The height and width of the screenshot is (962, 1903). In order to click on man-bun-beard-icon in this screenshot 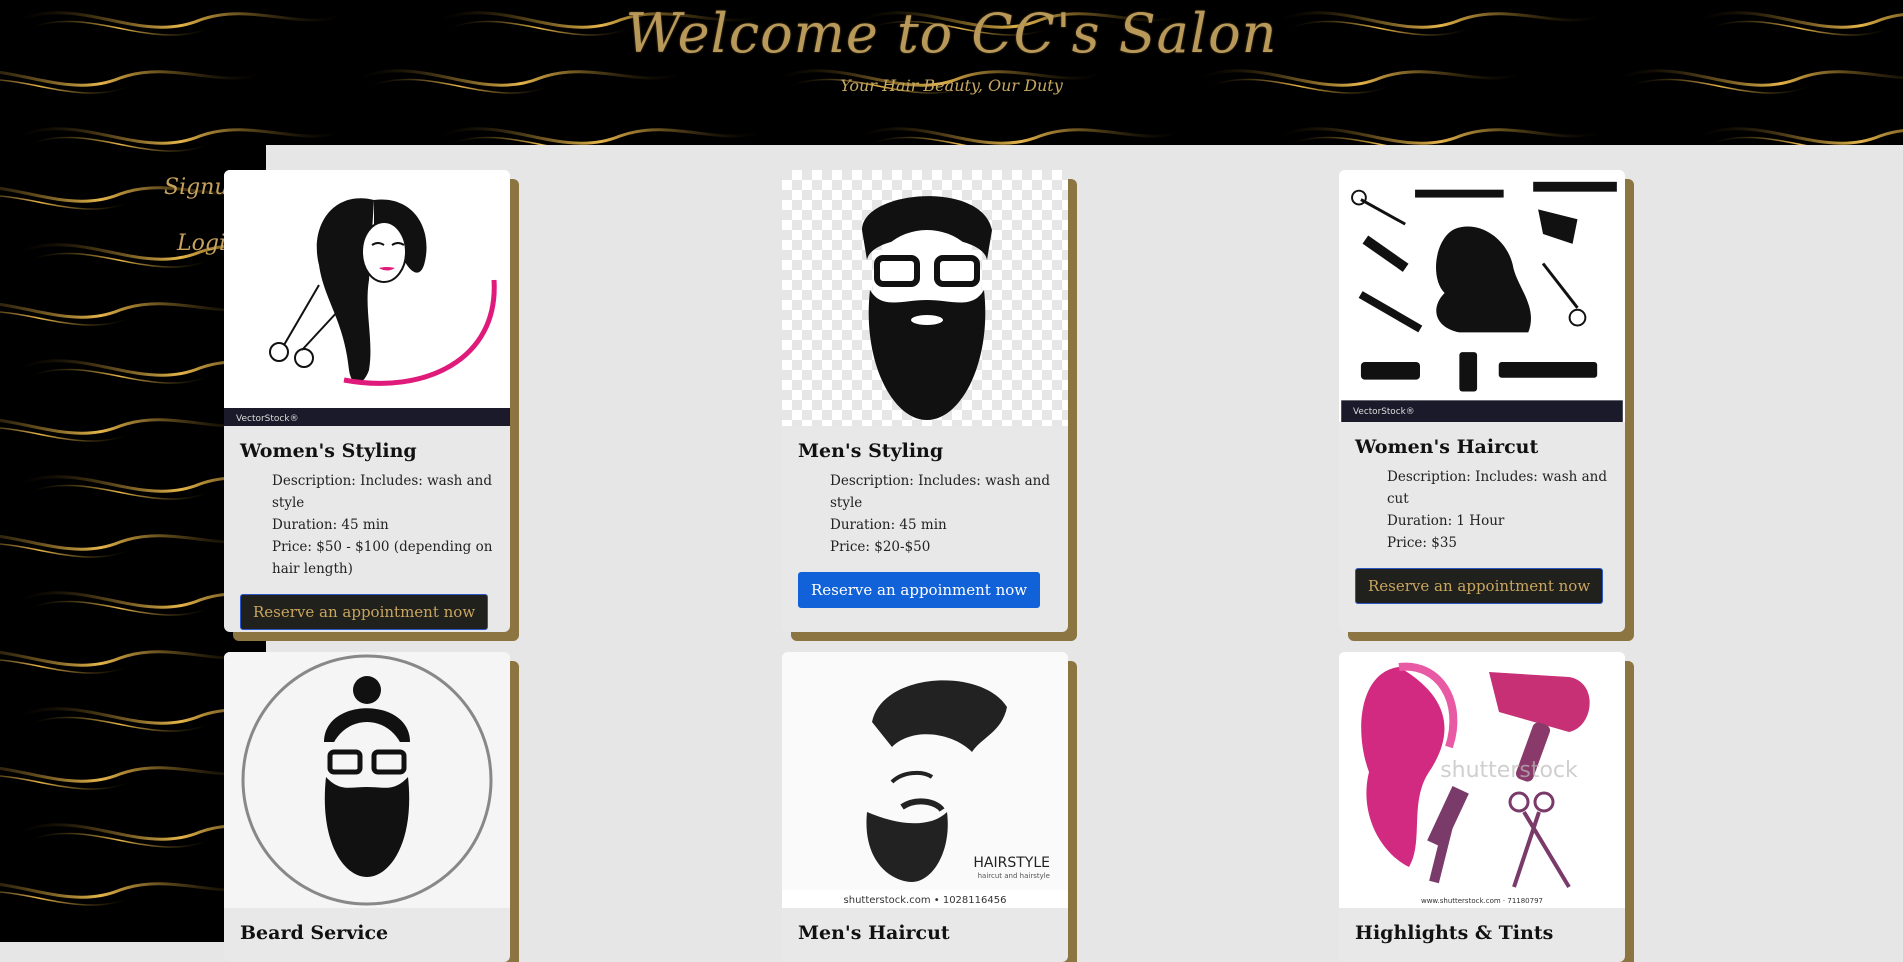, I will do `click(367, 780)`.